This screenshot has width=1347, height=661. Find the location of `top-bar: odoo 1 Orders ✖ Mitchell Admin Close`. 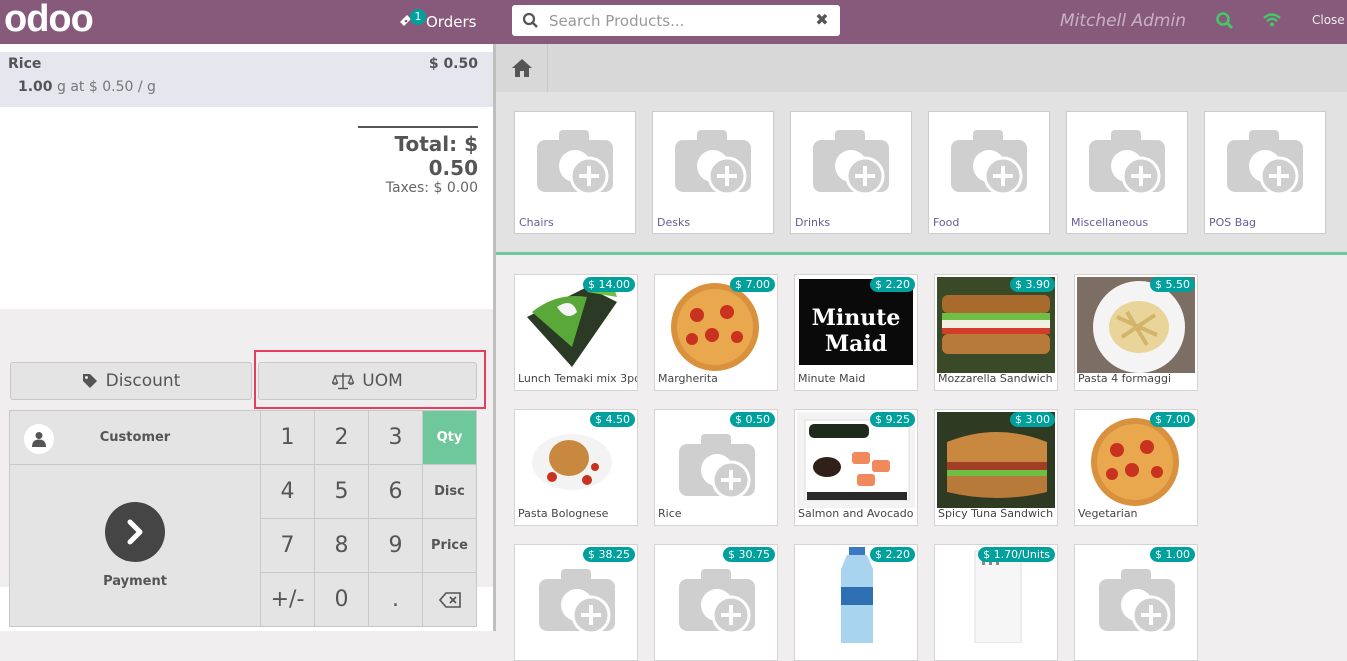

top-bar: odoo 1 Orders ✖ Mitchell Admin Close is located at coordinates (673, 22).